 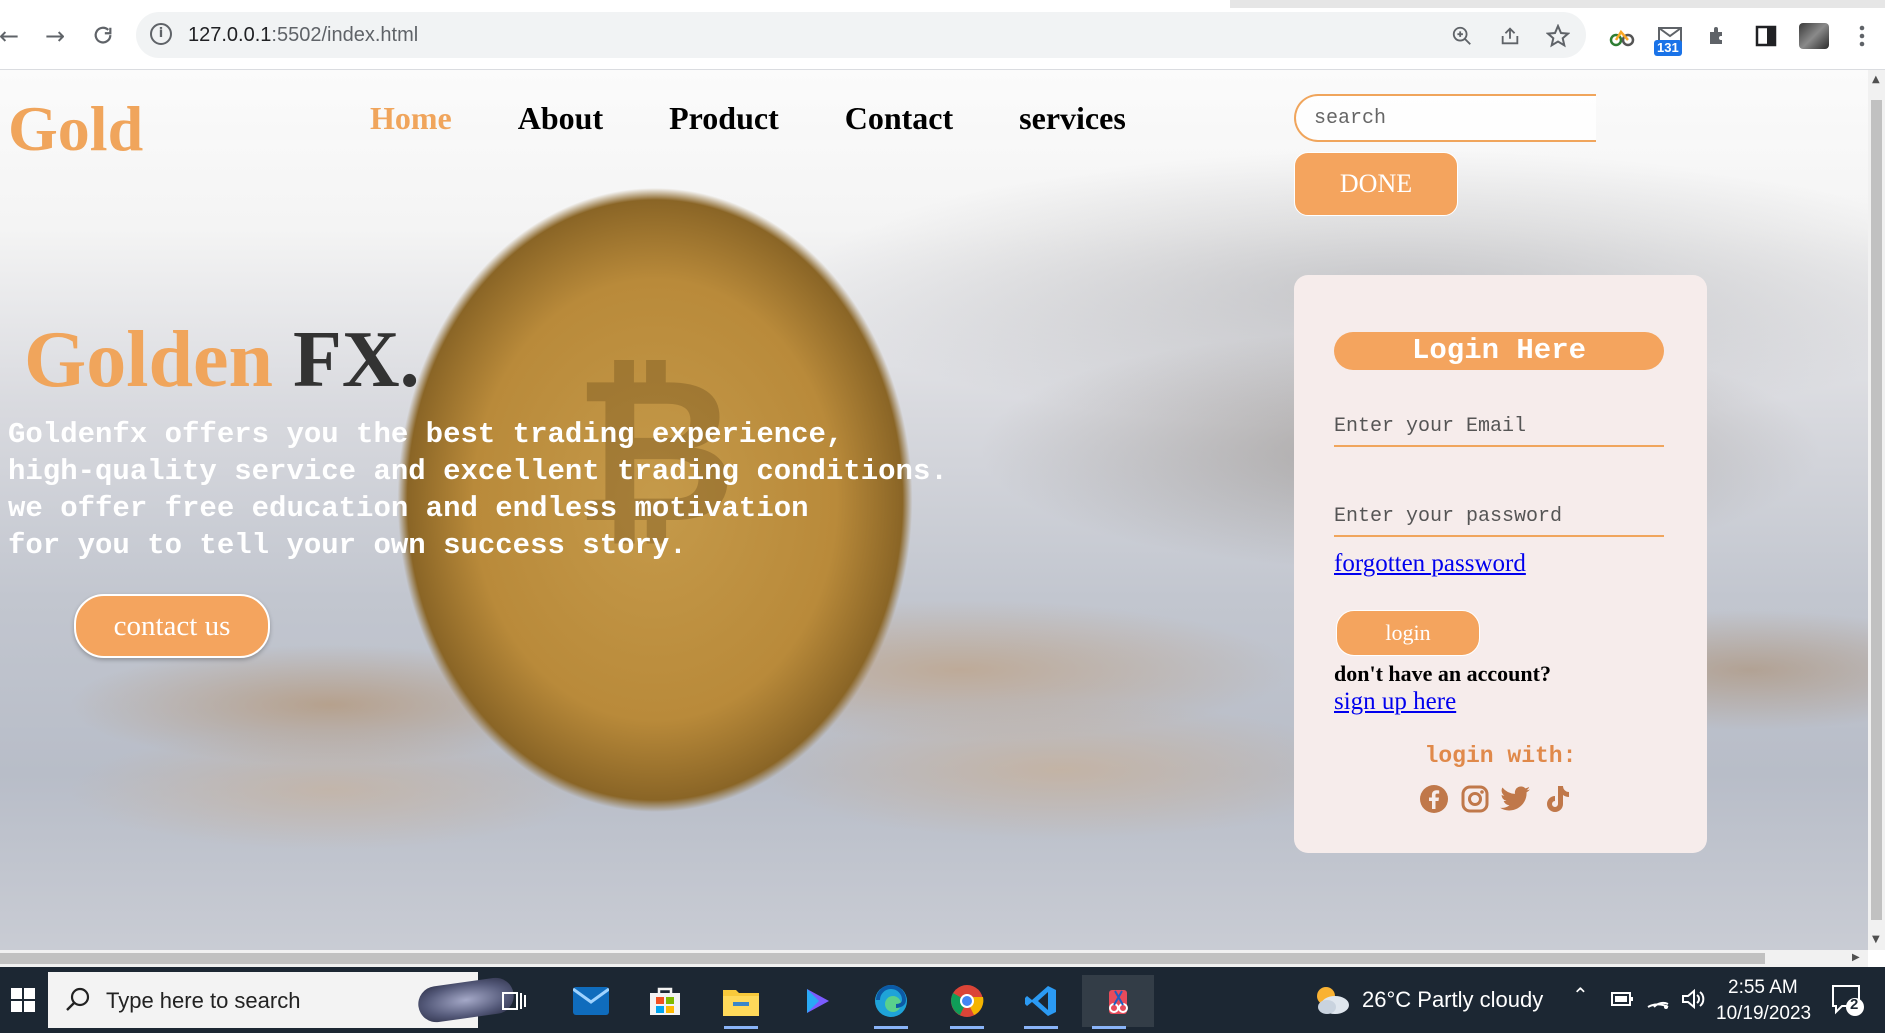 What do you see at coordinates (1462, 36) in the screenshot?
I see `zoom-icon` at bounding box center [1462, 36].